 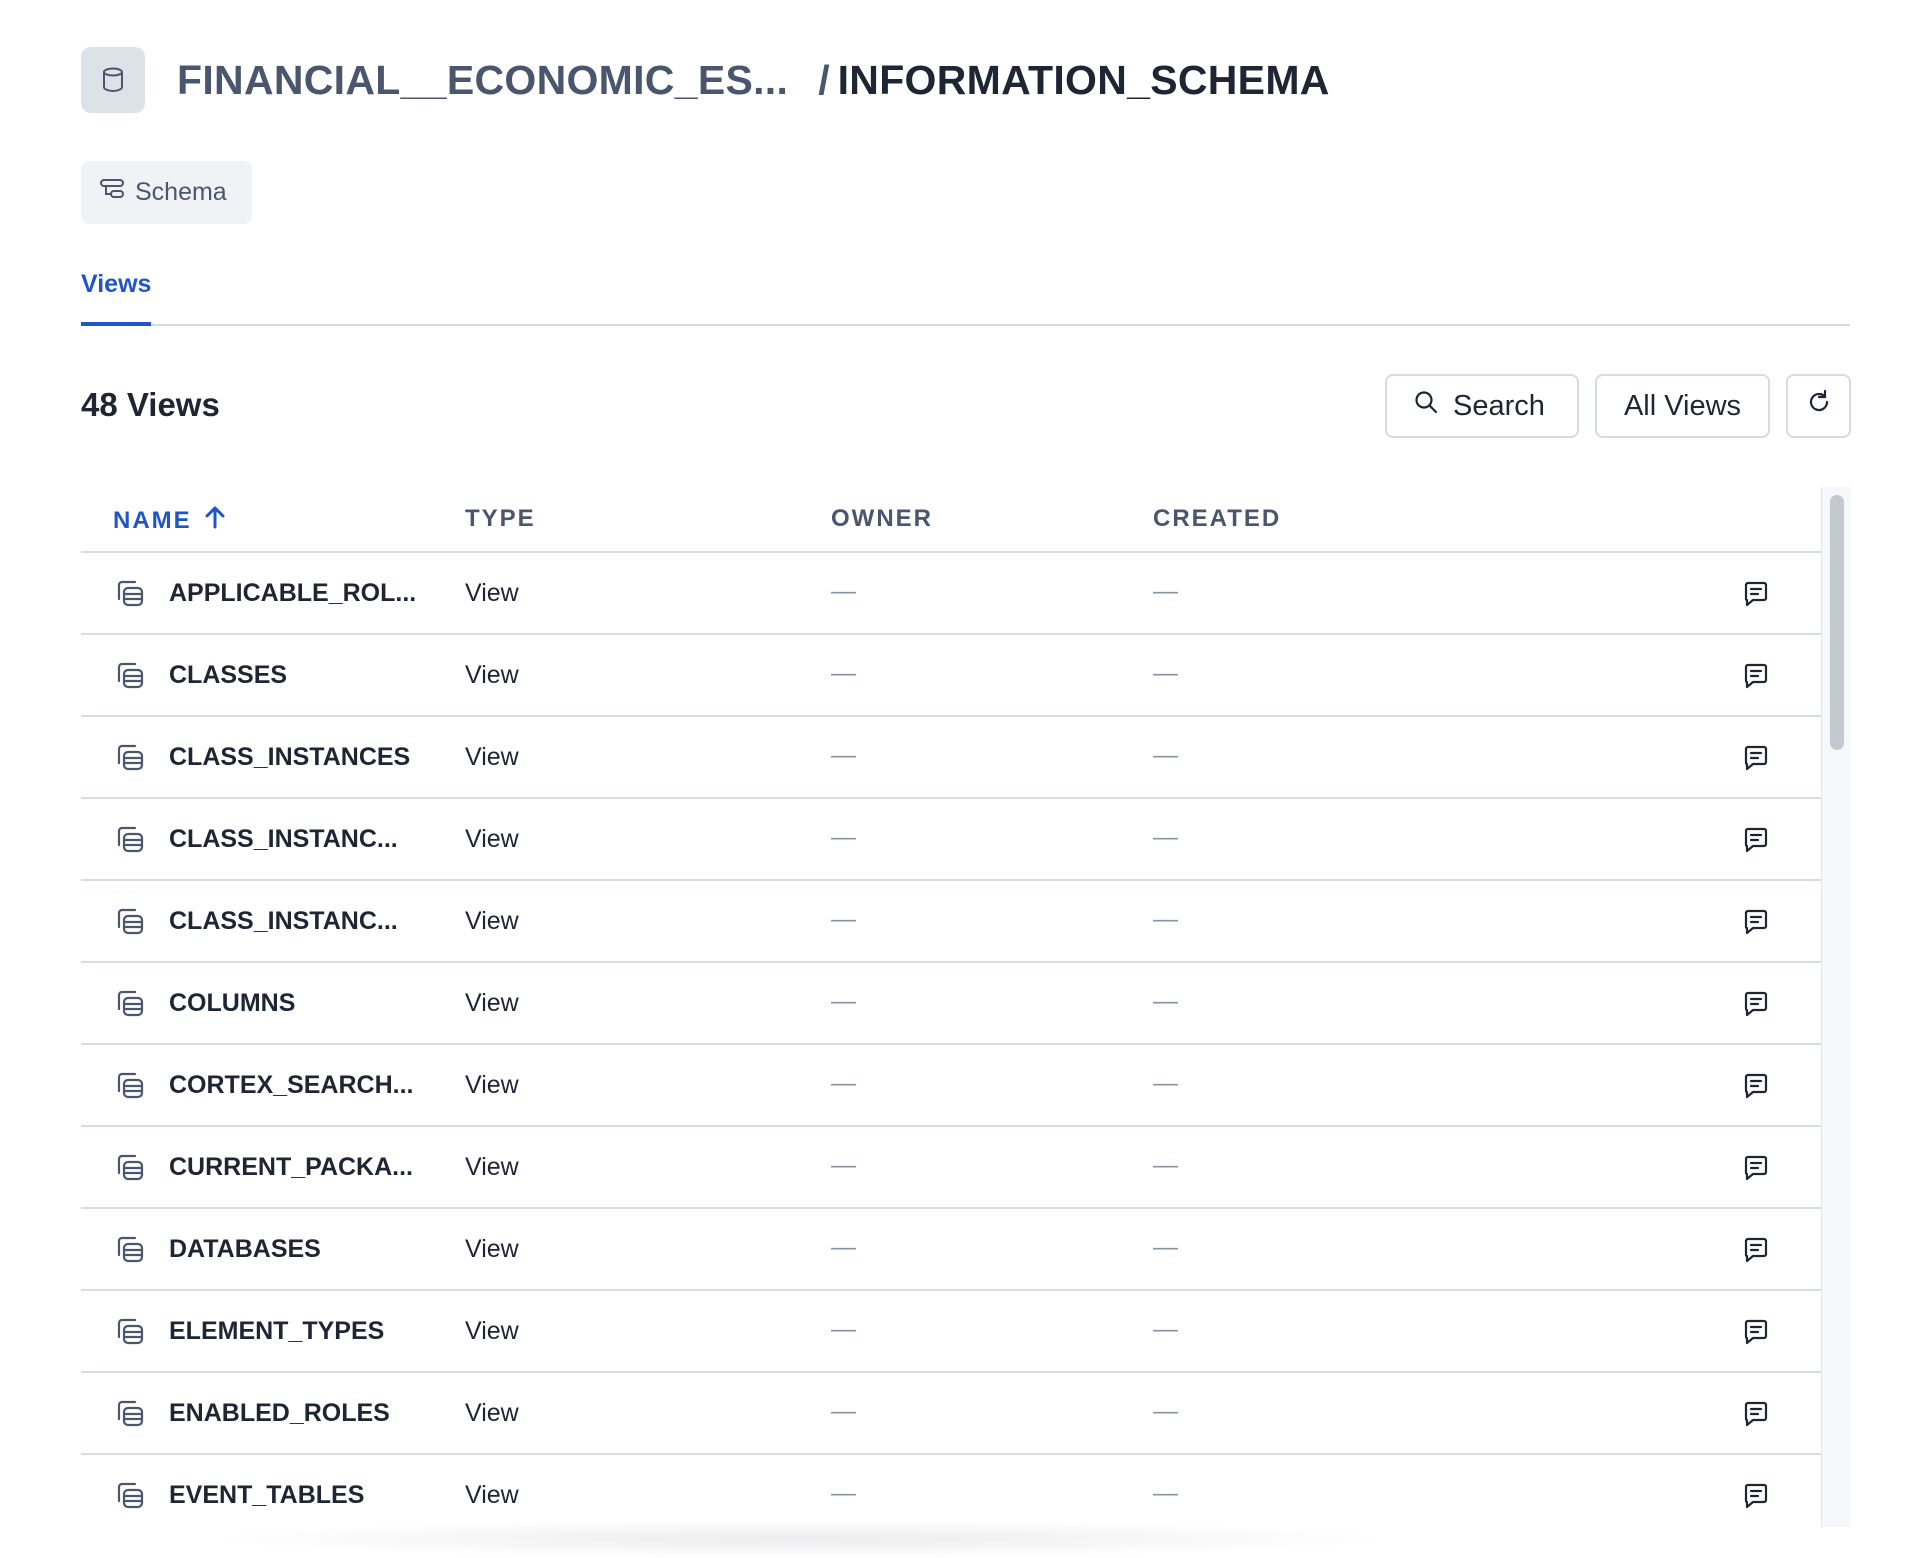 What do you see at coordinates (1426, 406) in the screenshot?
I see `search-icon` at bounding box center [1426, 406].